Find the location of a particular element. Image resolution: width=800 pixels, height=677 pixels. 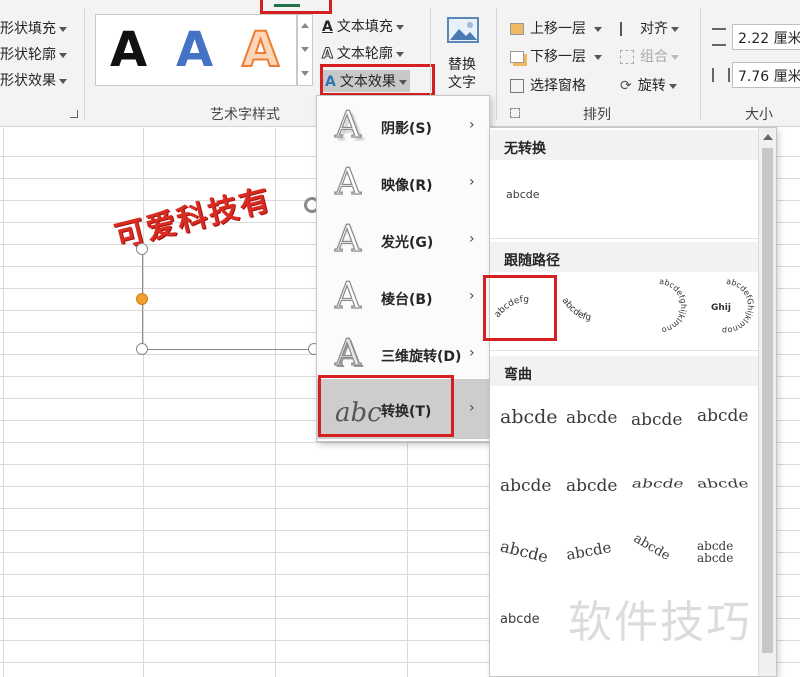

bring-forward-label: 上移一层 is located at coordinates (558, 29).